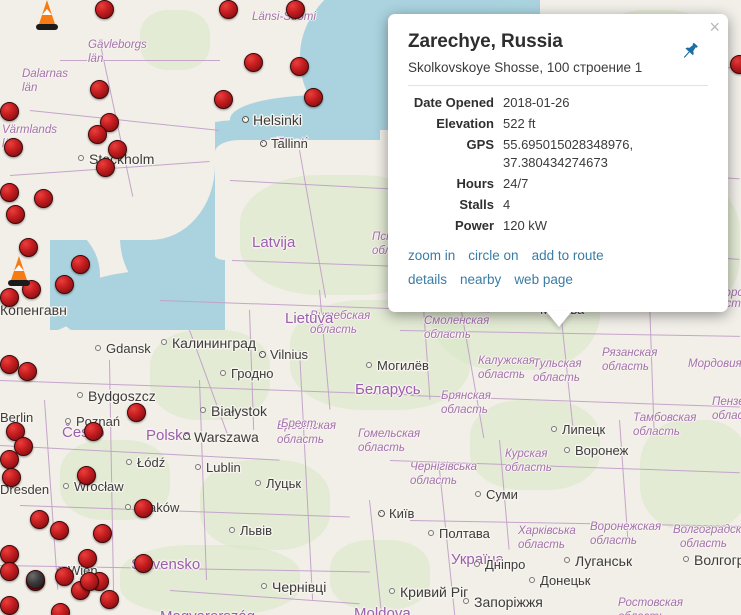 This screenshot has height=615, width=741. I want to click on pin-icon, so click(690, 51).